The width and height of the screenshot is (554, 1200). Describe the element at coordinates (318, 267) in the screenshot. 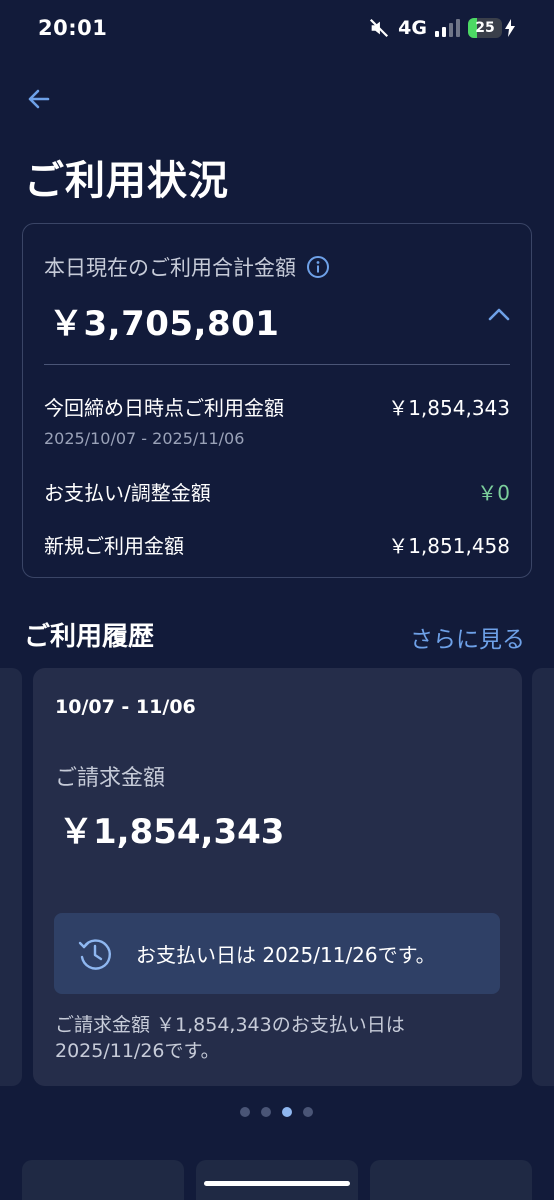

I see `info-icon` at that location.